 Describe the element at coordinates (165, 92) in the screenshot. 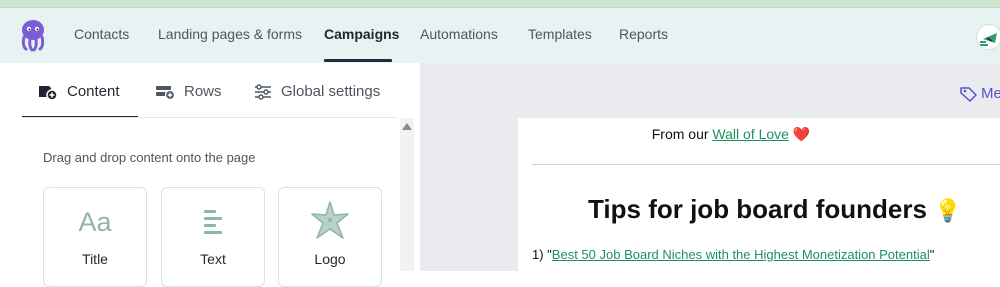

I see `rows-add-icon` at that location.